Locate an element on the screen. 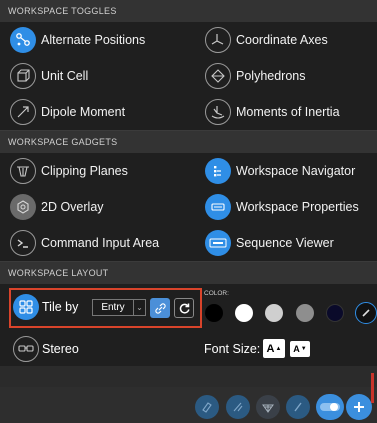 The width and height of the screenshot is (377, 423). unit-cell-icon is located at coordinates (23, 76).